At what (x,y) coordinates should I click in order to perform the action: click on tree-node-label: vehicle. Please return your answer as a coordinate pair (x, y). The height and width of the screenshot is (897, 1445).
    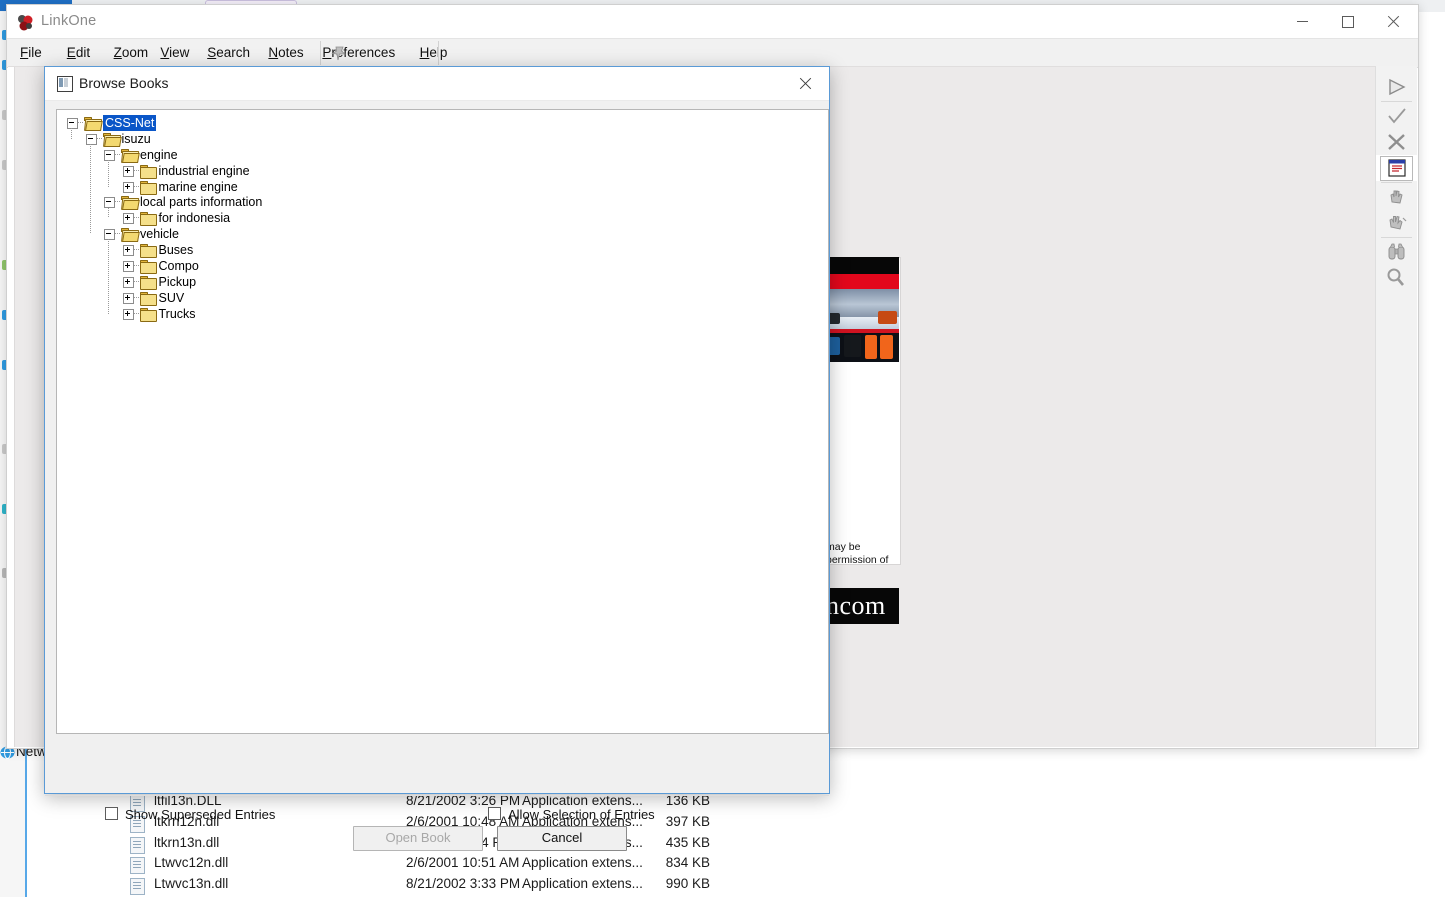
    Looking at the image, I should click on (159, 234).